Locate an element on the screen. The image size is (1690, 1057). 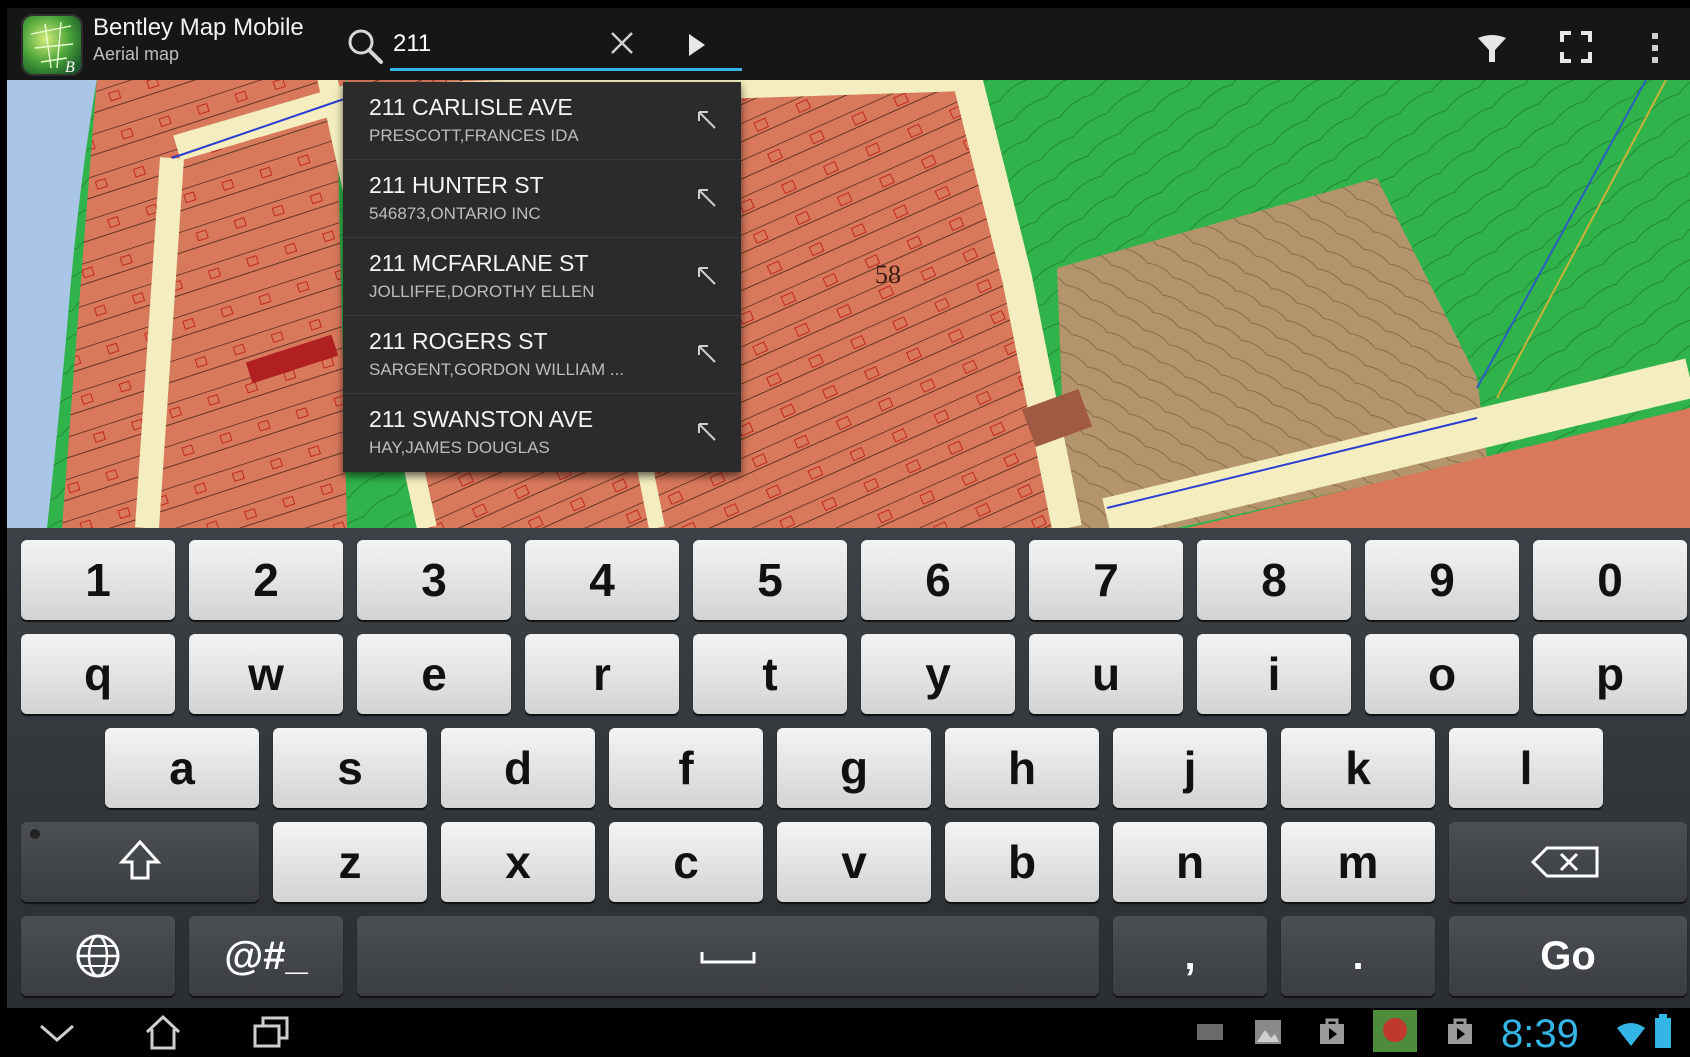
key-label: . is located at coordinates (1358, 956).